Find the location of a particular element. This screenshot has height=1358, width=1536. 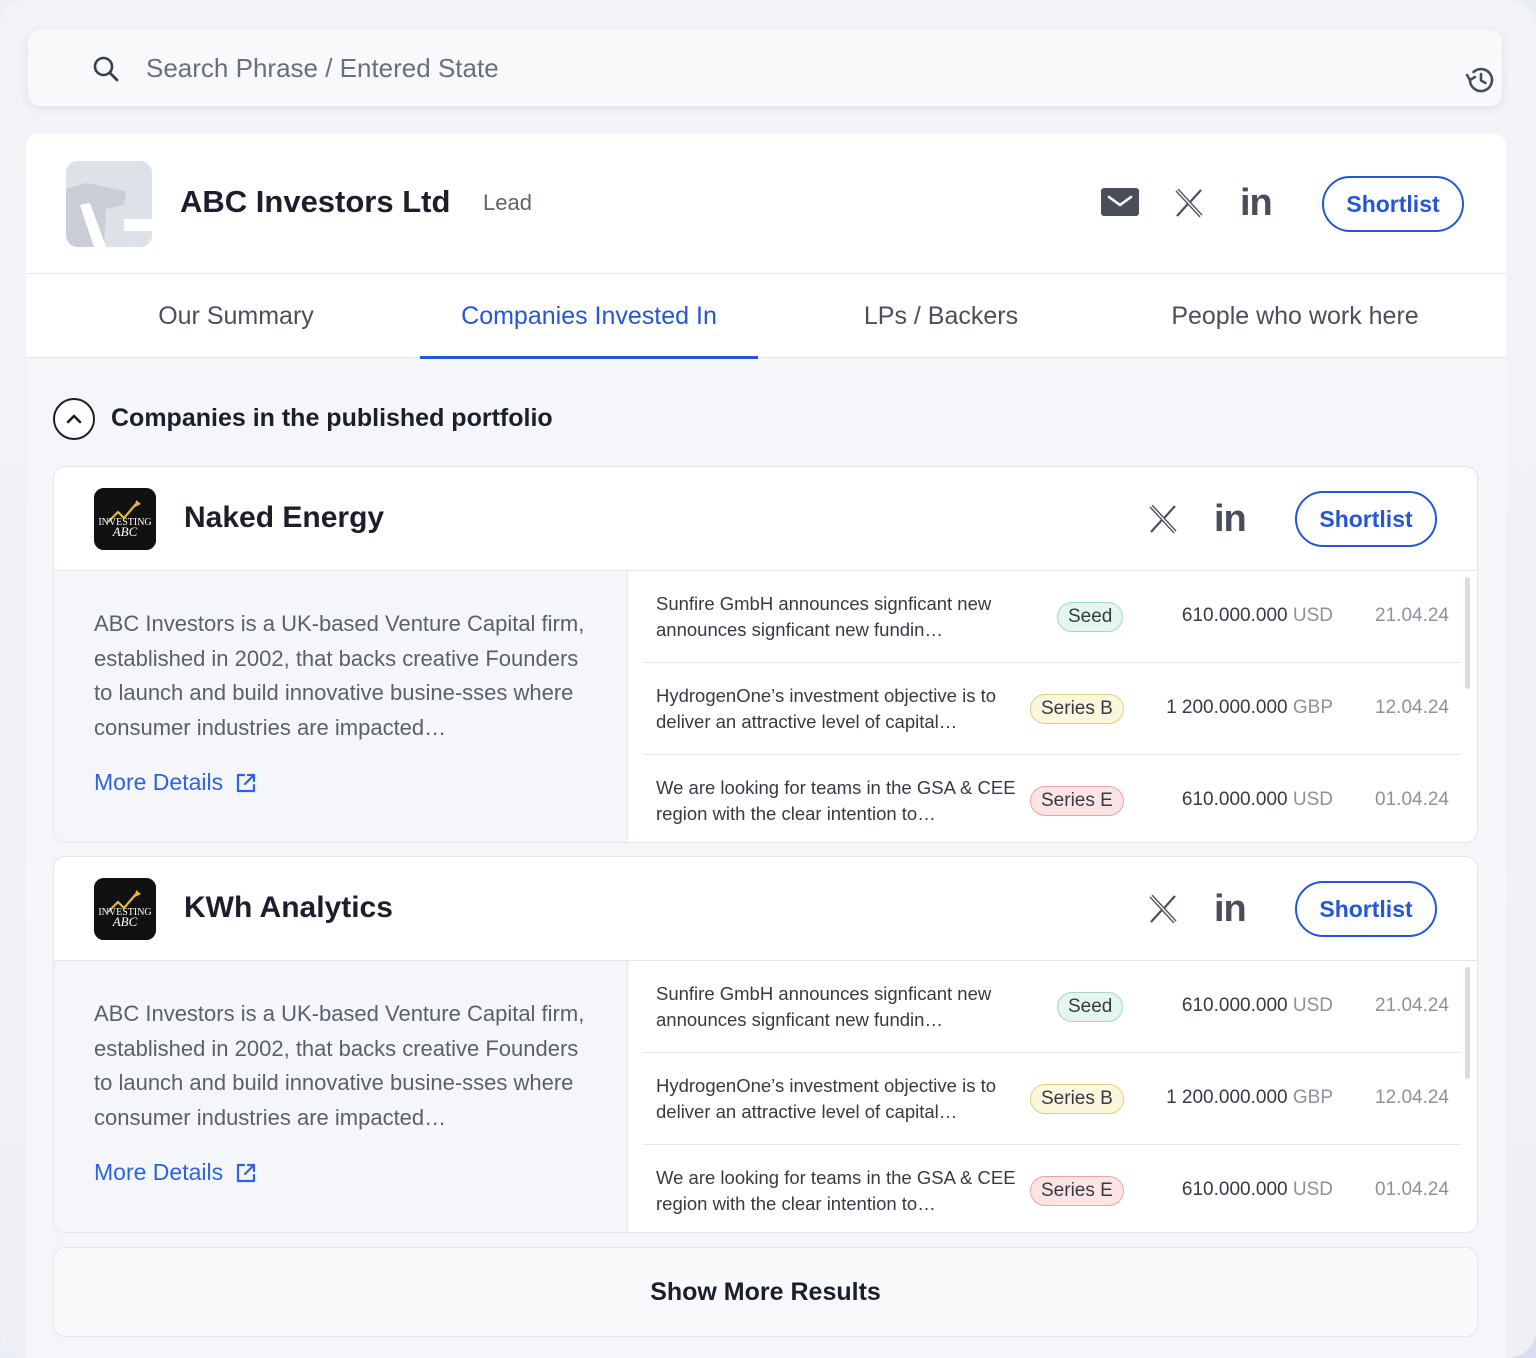

show-more-results-button: Show More Results is located at coordinates (765, 1292).